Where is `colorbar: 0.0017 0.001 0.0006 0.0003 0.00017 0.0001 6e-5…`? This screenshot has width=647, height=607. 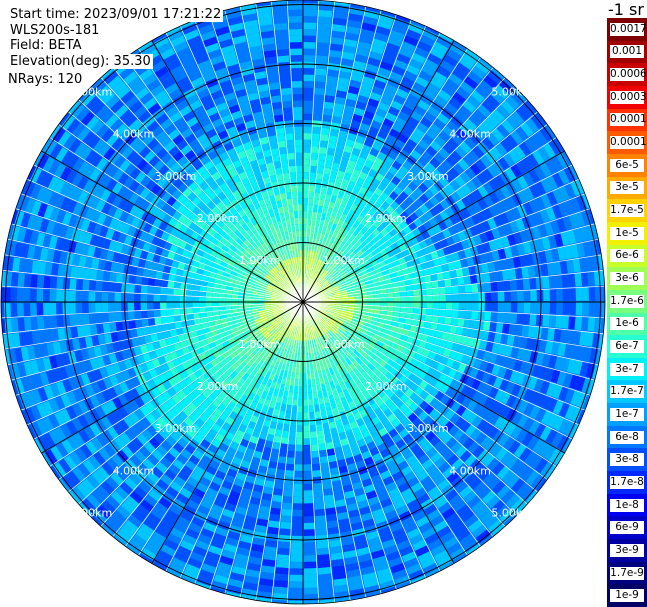 colorbar: 0.0017 0.001 0.0006 0.0003 0.00017 0.0001 6e-5… is located at coordinates (627, 312).